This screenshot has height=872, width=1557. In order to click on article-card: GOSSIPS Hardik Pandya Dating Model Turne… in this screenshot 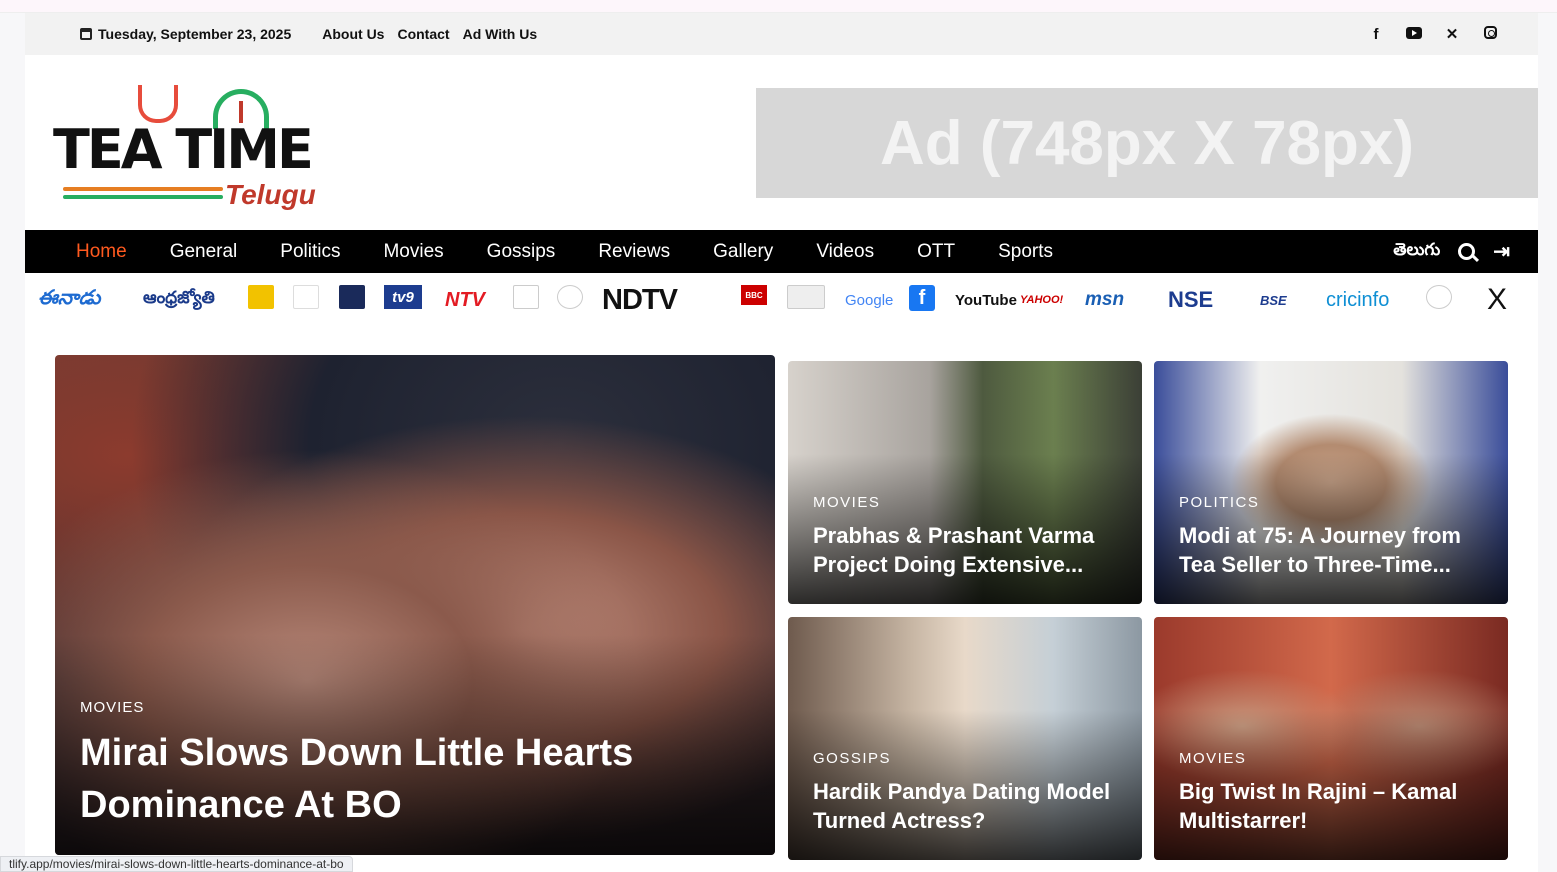, I will do `click(965, 738)`.